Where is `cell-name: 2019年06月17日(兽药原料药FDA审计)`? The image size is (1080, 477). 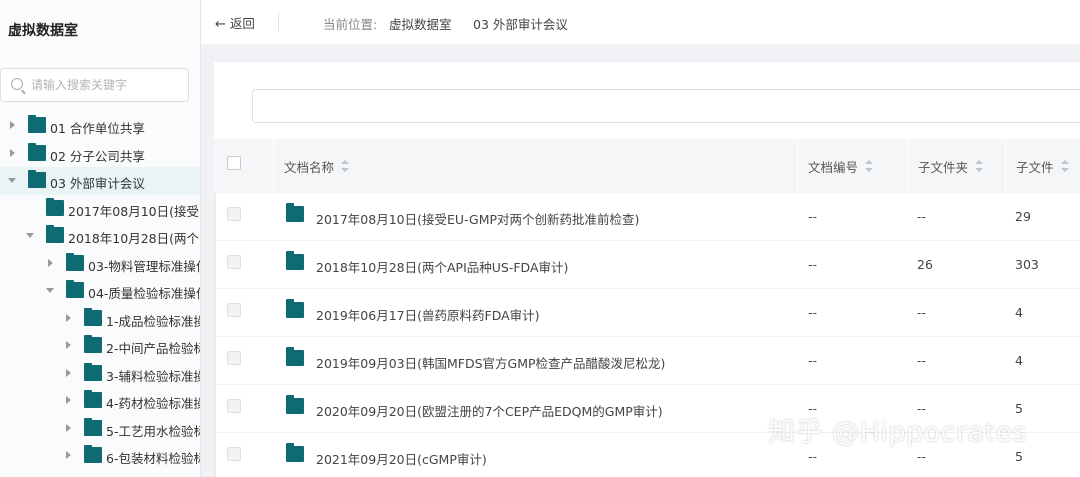 cell-name: 2019年06月17日(兽药原料药FDA审计) is located at coordinates (428, 314).